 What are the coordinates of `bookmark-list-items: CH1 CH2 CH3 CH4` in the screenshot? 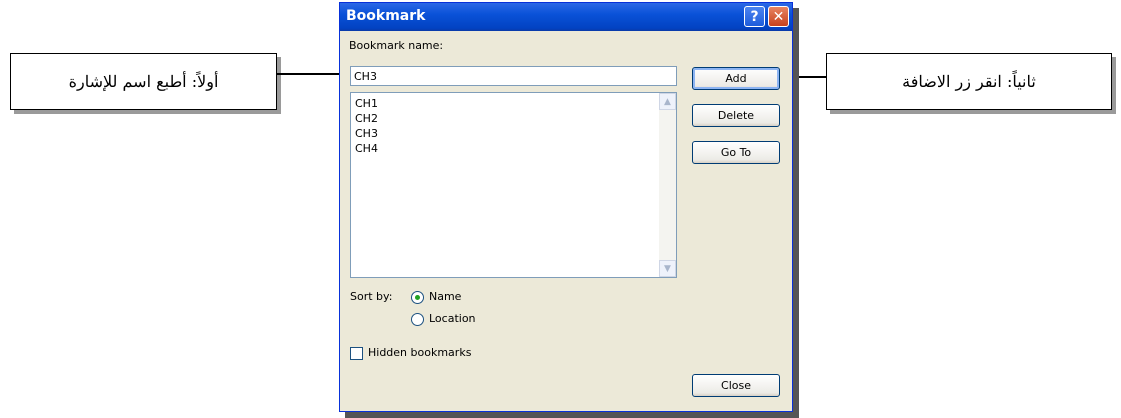 It's located at (366, 126).